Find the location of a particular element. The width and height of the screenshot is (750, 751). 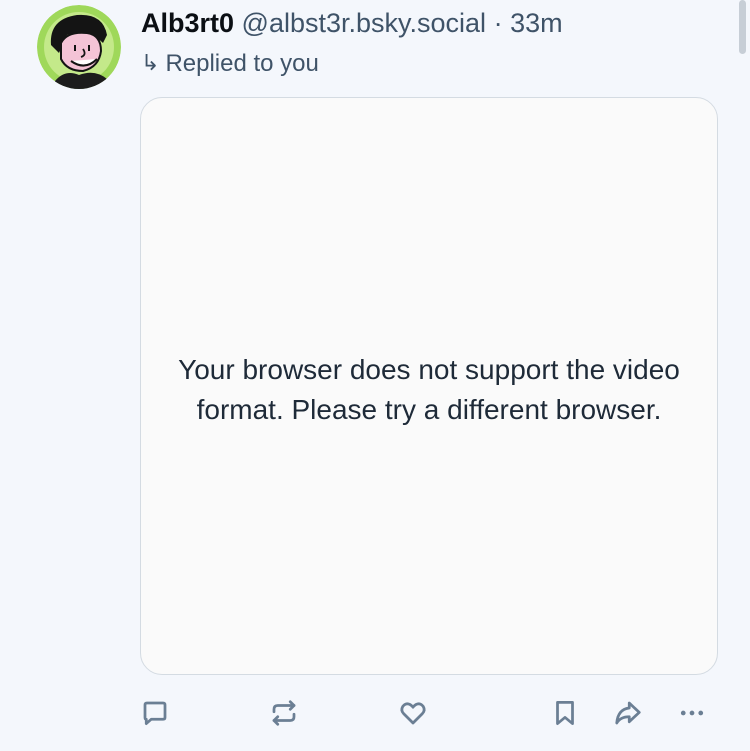

avatar is located at coordinates (79, 47).